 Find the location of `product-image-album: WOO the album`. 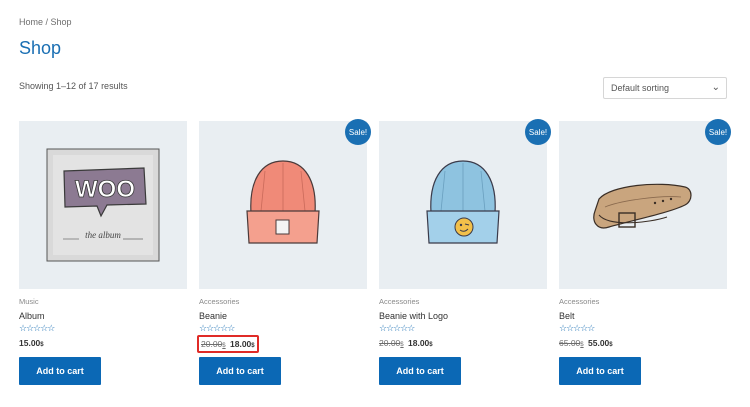

product-image-album: WOO the album is located at coordinates (103, 205).